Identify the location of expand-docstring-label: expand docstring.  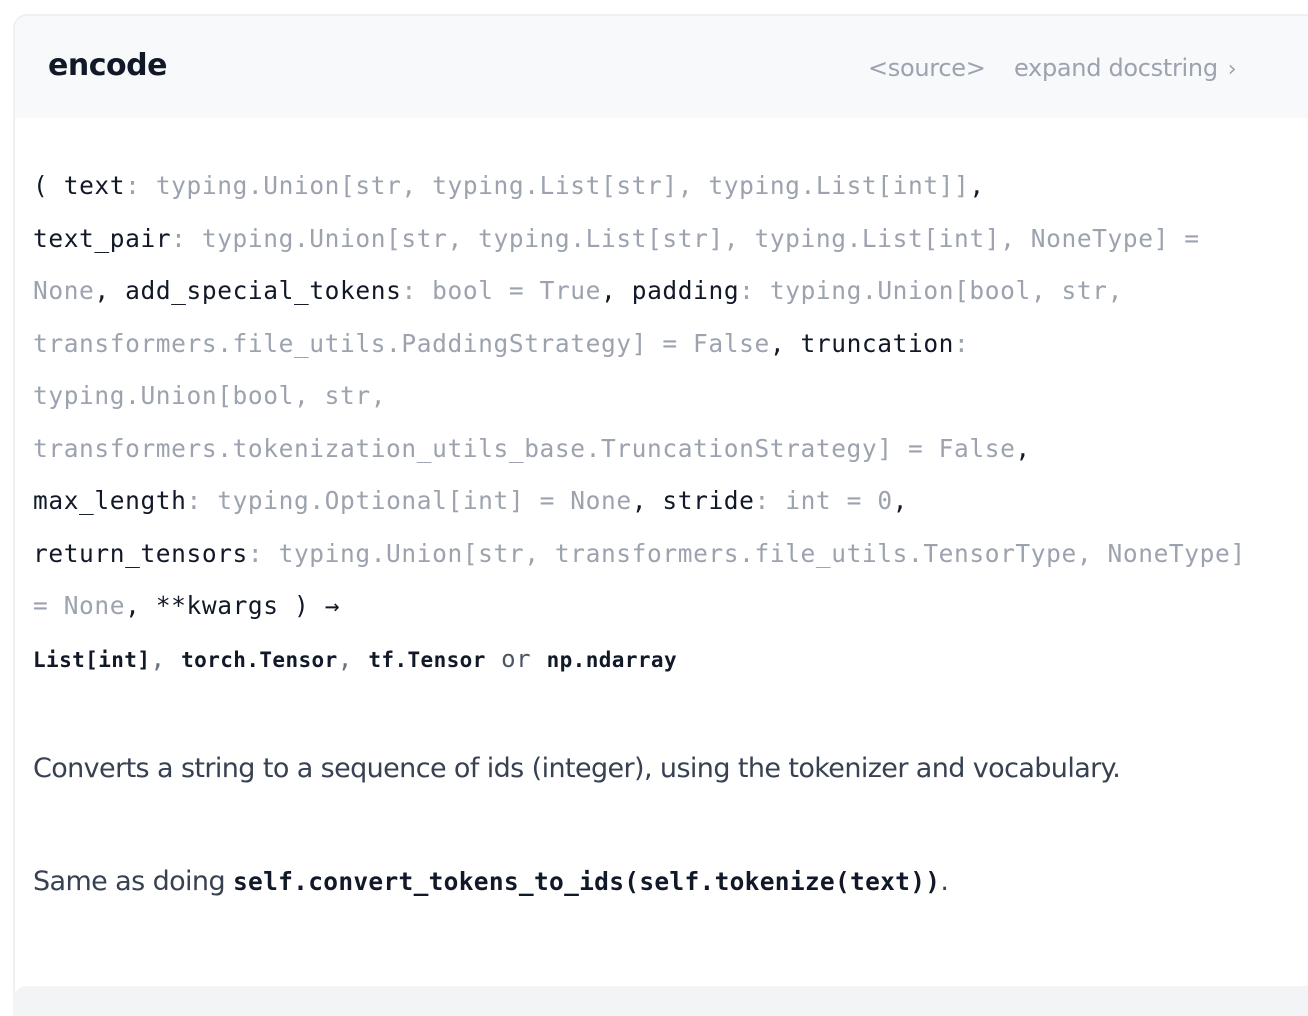
(1116, 68).